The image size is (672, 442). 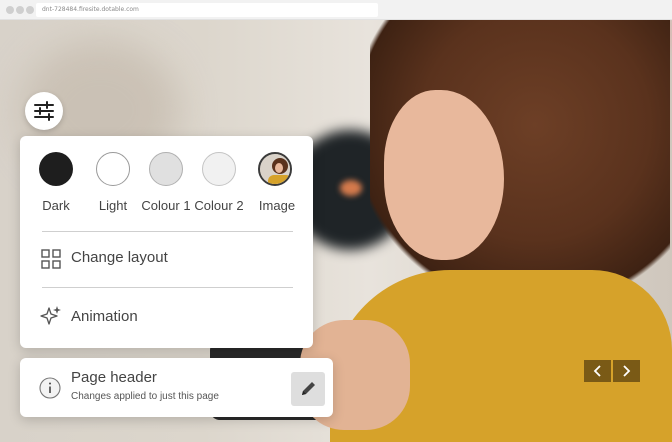 I want to click on swatch-dark, so click(x=56, y=169).